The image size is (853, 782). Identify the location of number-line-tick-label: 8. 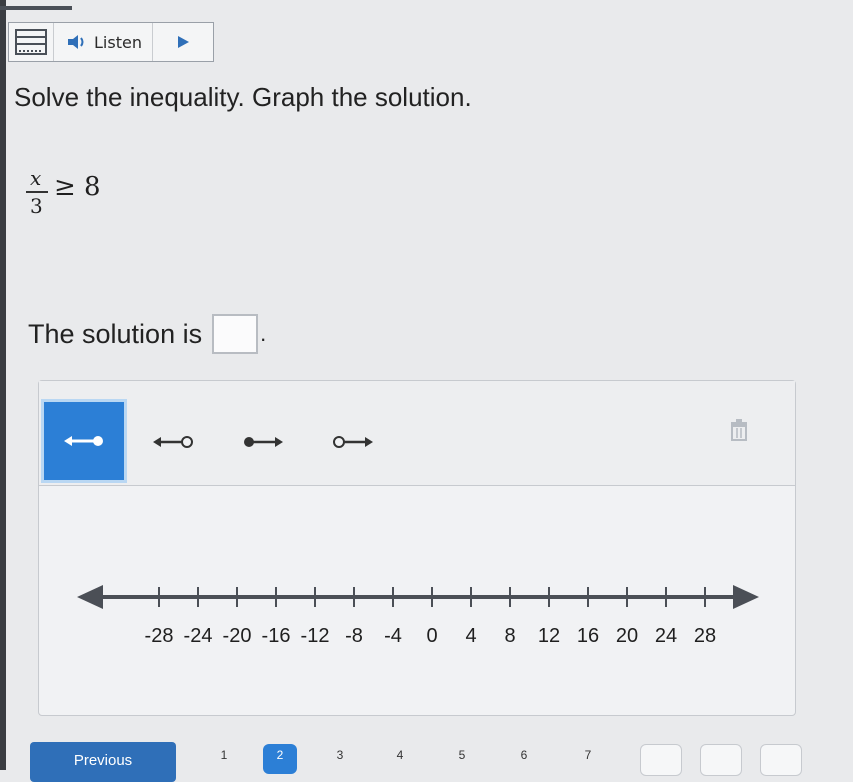
(510, 636).